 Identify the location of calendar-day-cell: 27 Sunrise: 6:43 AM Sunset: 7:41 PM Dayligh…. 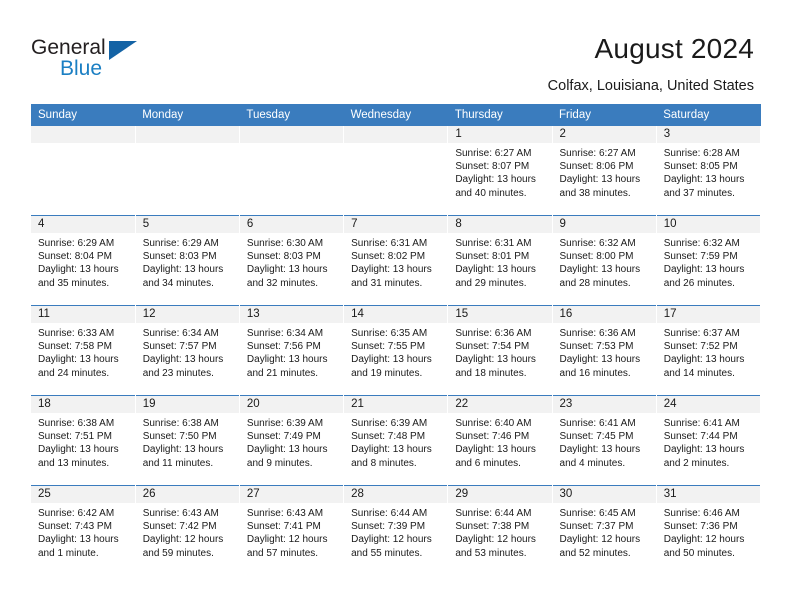
(292, 530).